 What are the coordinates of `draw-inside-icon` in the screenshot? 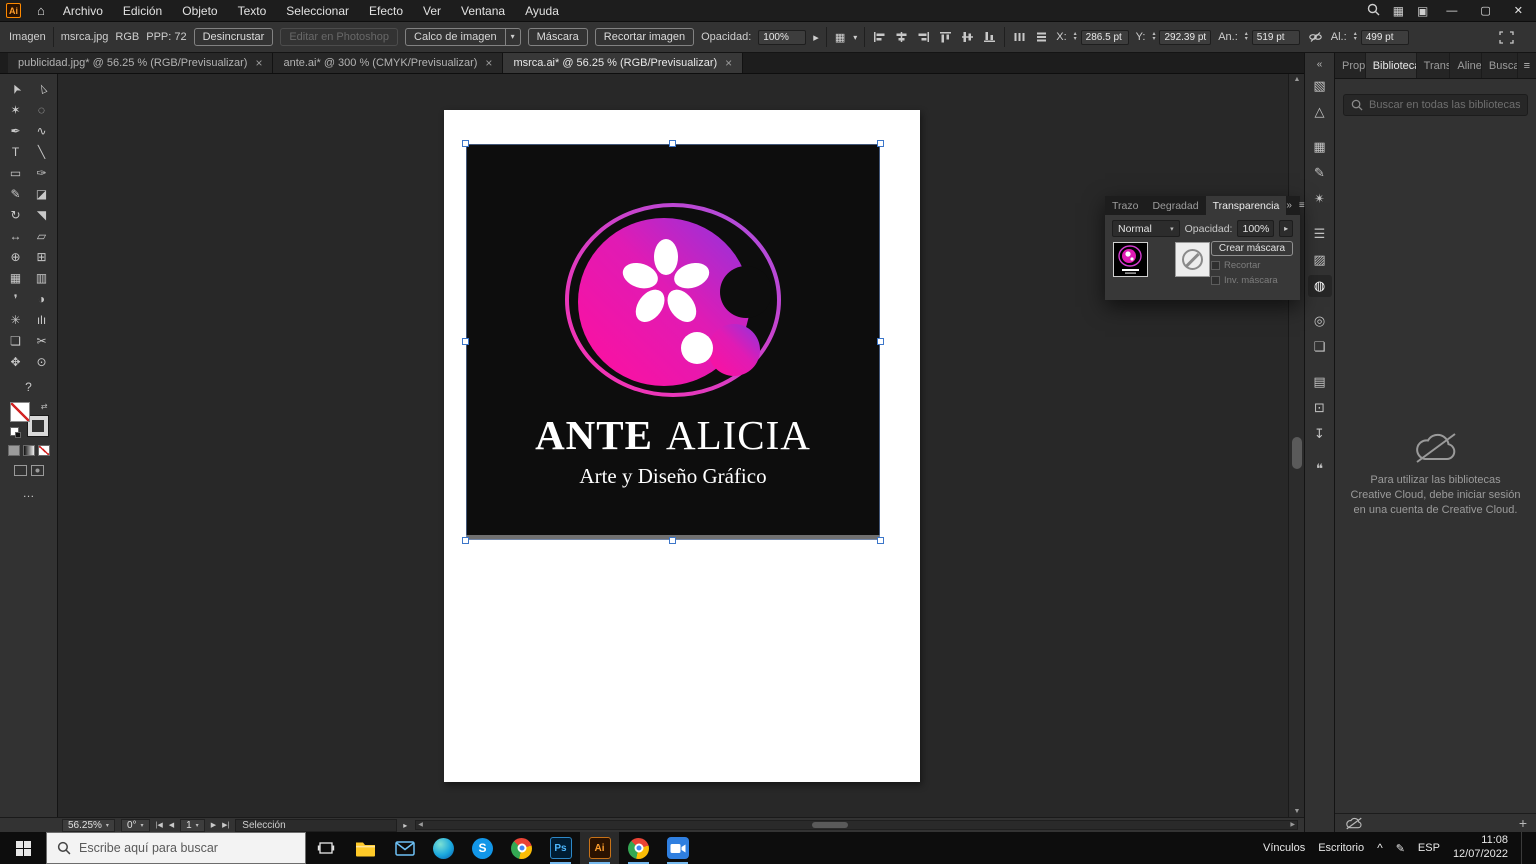 It's located at (37, 470).